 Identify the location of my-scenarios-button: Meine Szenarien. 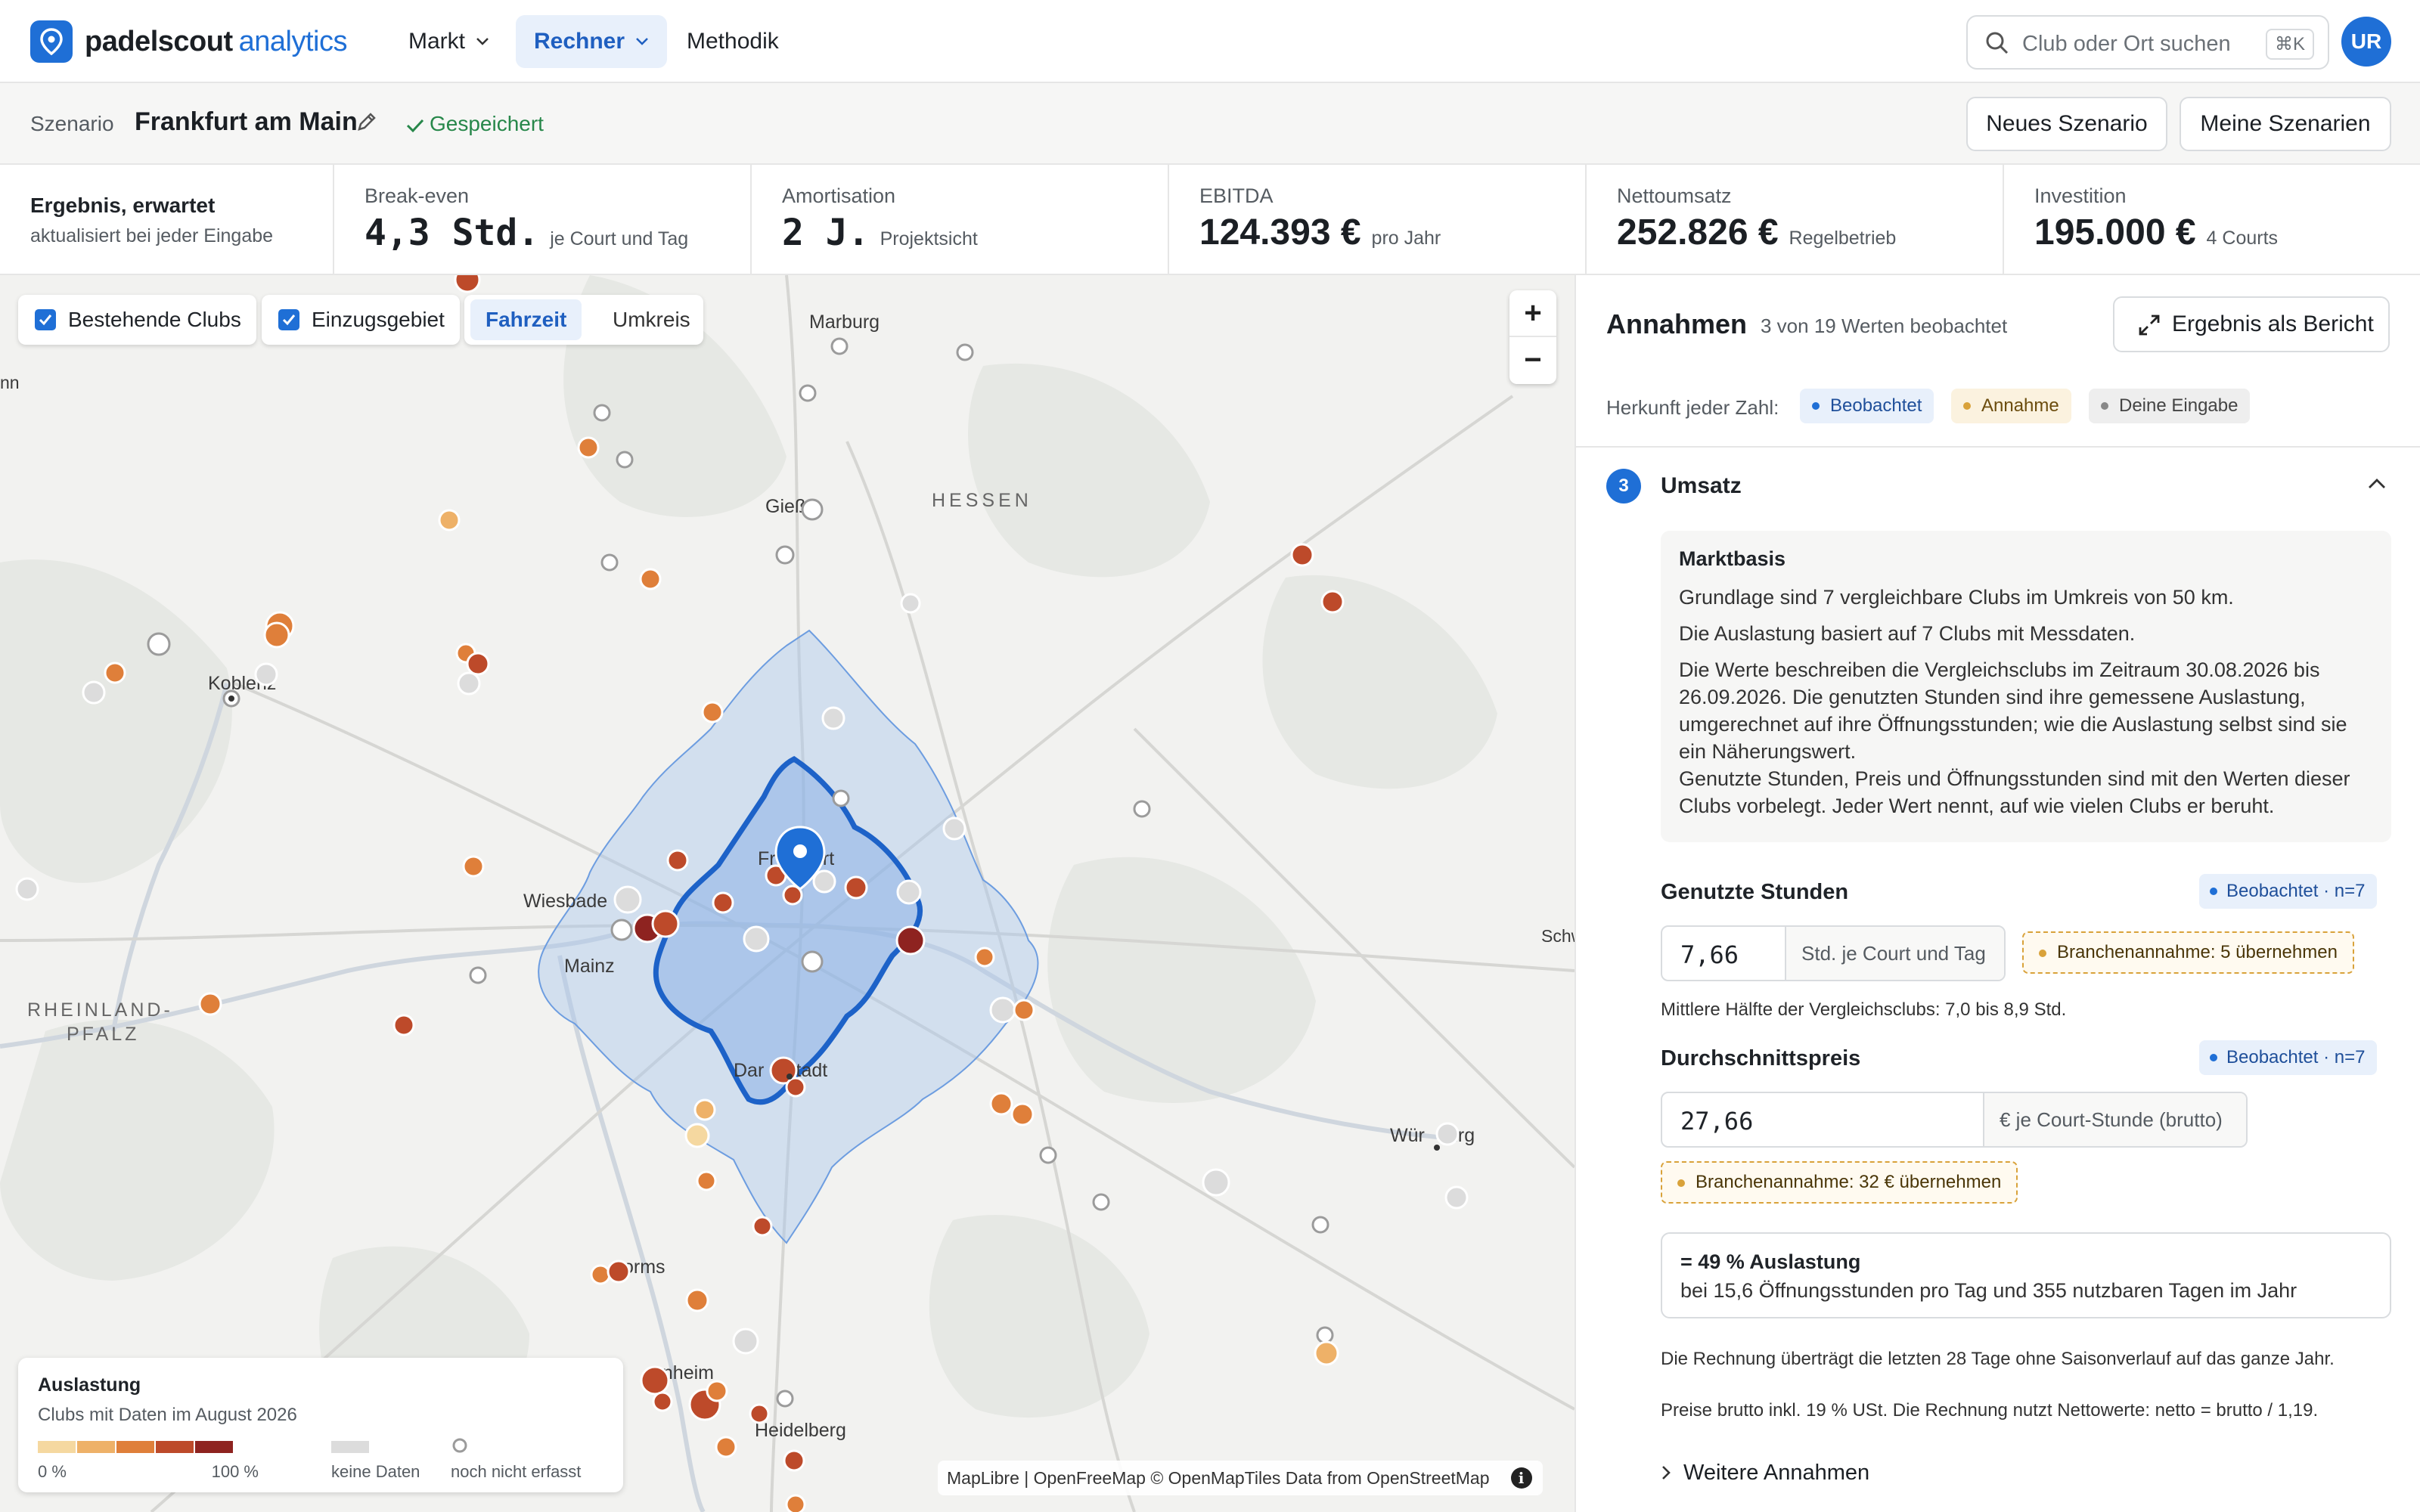
(2285, 124).